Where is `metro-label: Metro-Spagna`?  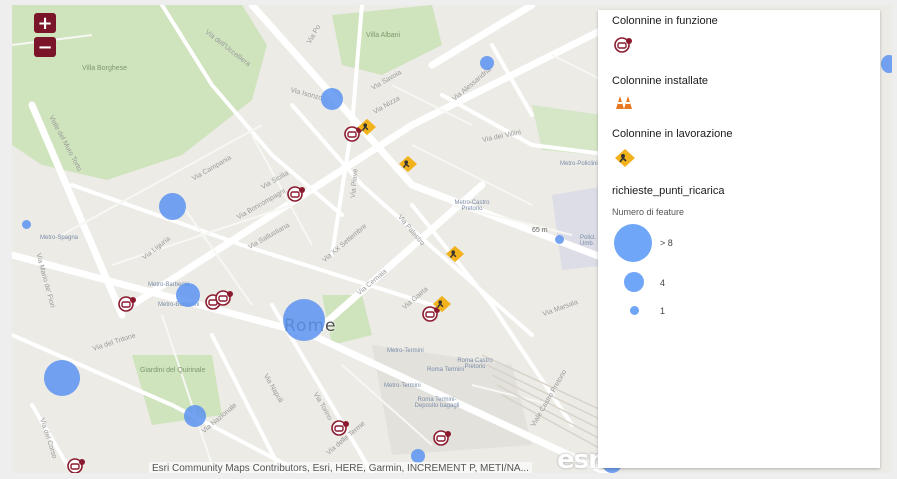
metro-label: Metro-Spagna is located at coordinates (59, 238).